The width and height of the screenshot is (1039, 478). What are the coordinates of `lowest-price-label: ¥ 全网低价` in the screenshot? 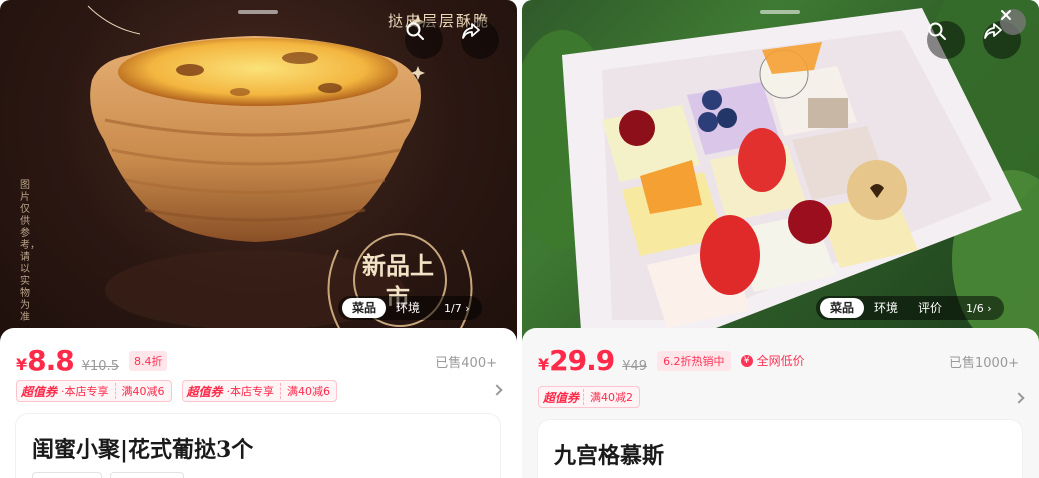 It's located at (772, 360).